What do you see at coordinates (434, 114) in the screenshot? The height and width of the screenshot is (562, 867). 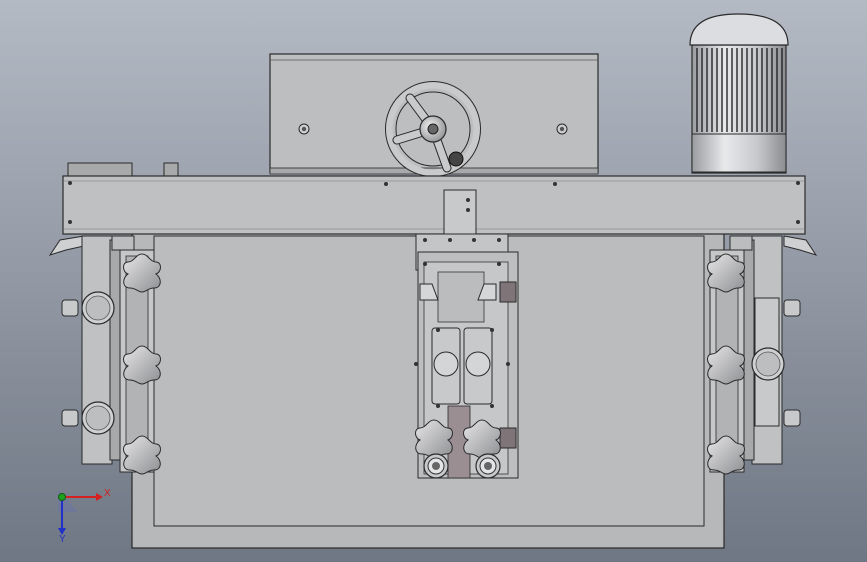 I see `top-gearbox` at bounding box center [434, 114].